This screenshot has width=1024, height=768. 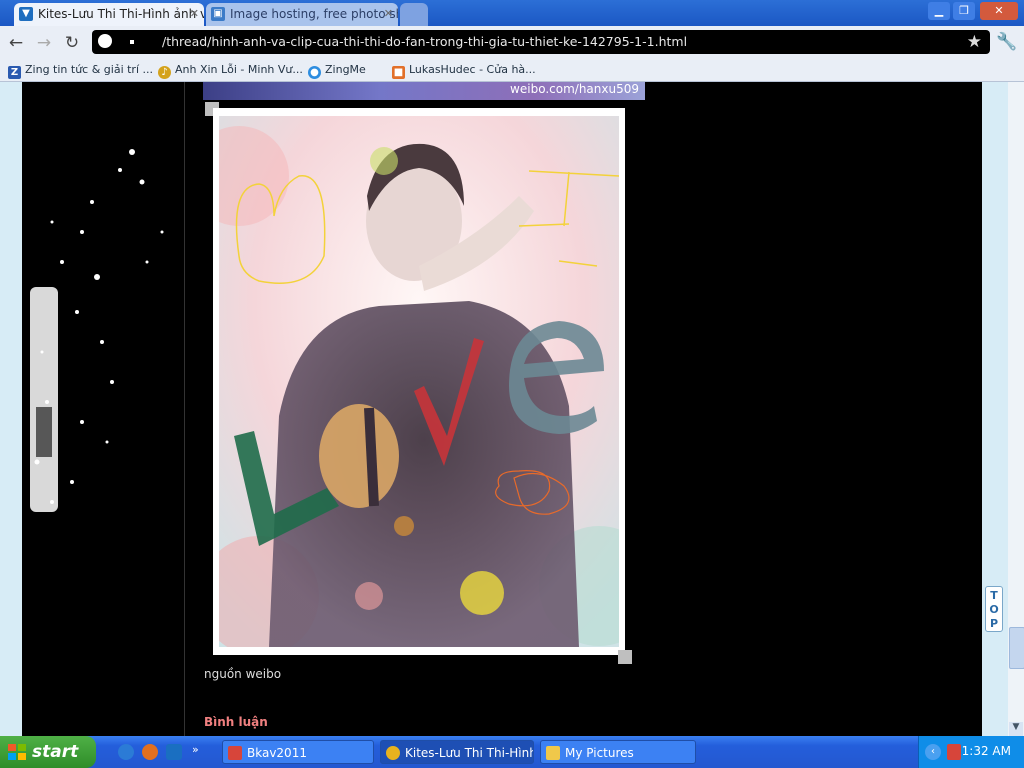 What do you see at coordinates (17, 752) in the screenshot?
I see `windows-flag-icon` at bounding box center [17, 752].